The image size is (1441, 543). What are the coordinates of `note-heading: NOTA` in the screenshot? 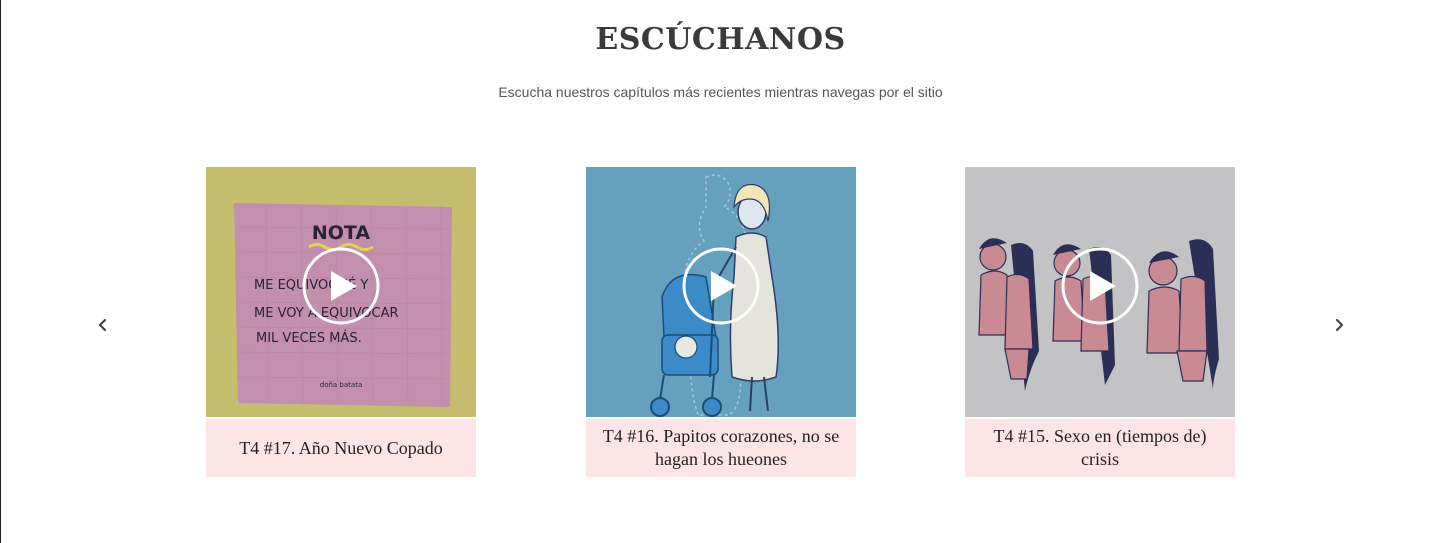 It's located at (341, 233).